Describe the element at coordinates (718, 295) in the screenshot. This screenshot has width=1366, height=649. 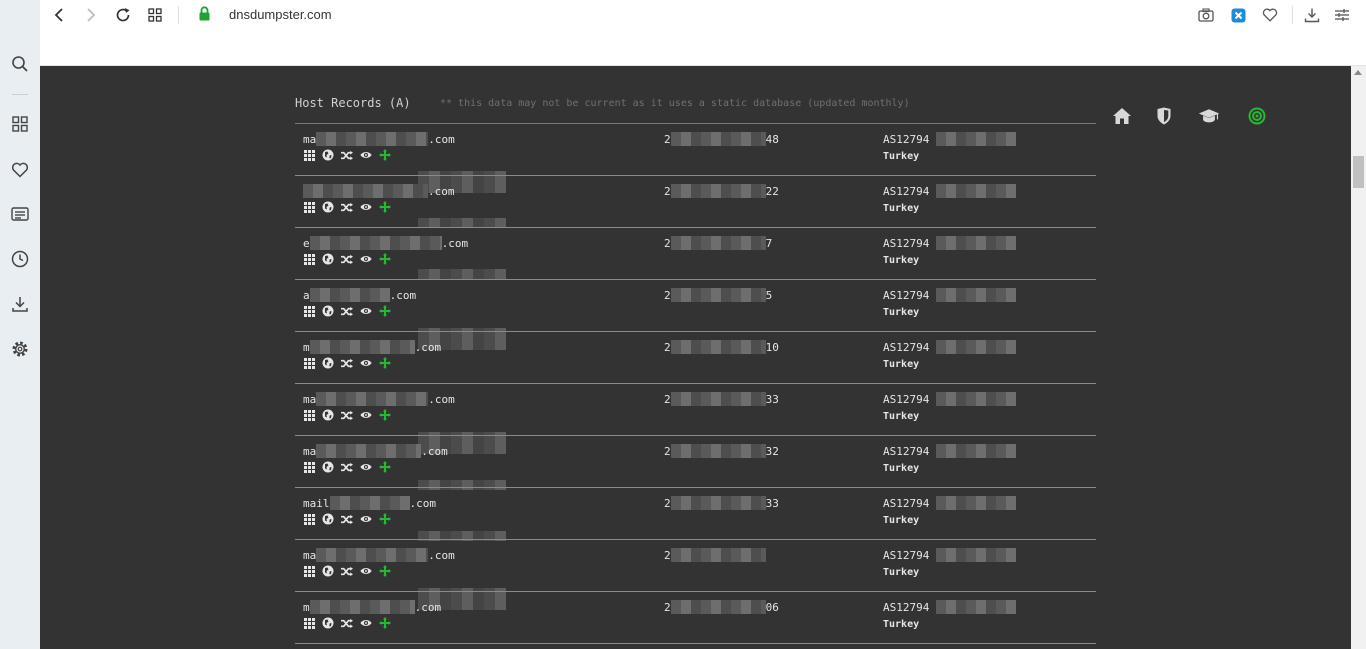
I see `ip-address: 25` at that location.